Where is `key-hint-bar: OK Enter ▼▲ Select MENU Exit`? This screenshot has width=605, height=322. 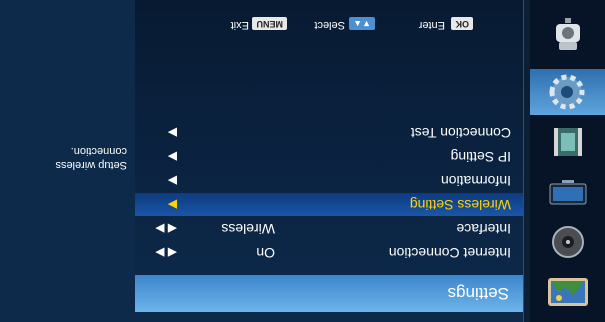 key-hint-bar: OK Enter ▼▲ Select MENU Exit is located at coordinates (329, 23).